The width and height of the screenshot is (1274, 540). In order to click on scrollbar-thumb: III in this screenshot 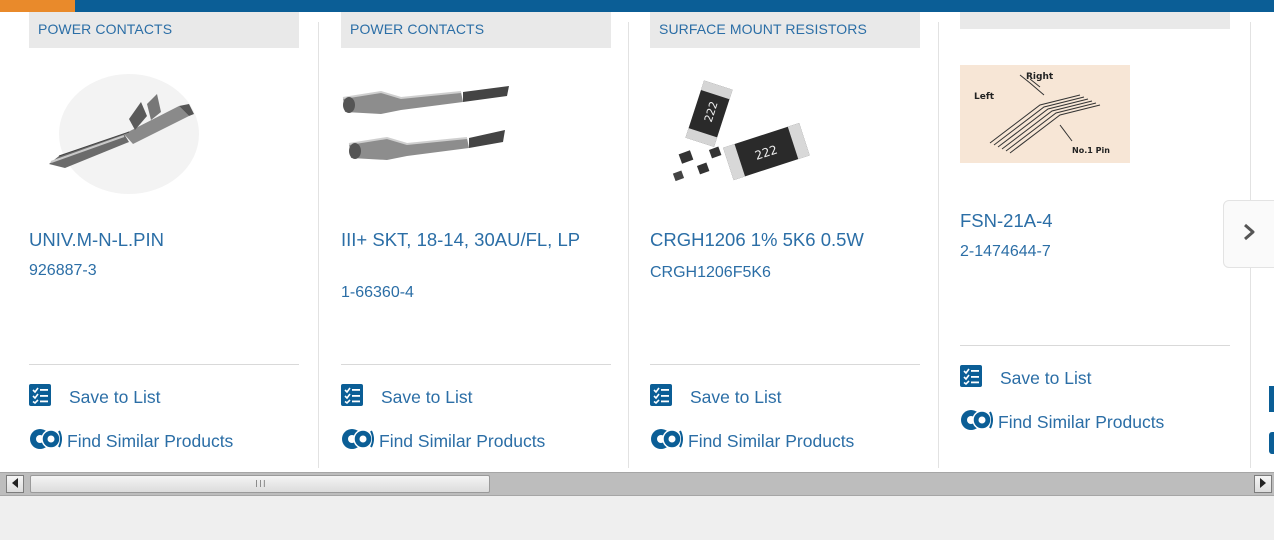, I will do `click(260, 484)`.